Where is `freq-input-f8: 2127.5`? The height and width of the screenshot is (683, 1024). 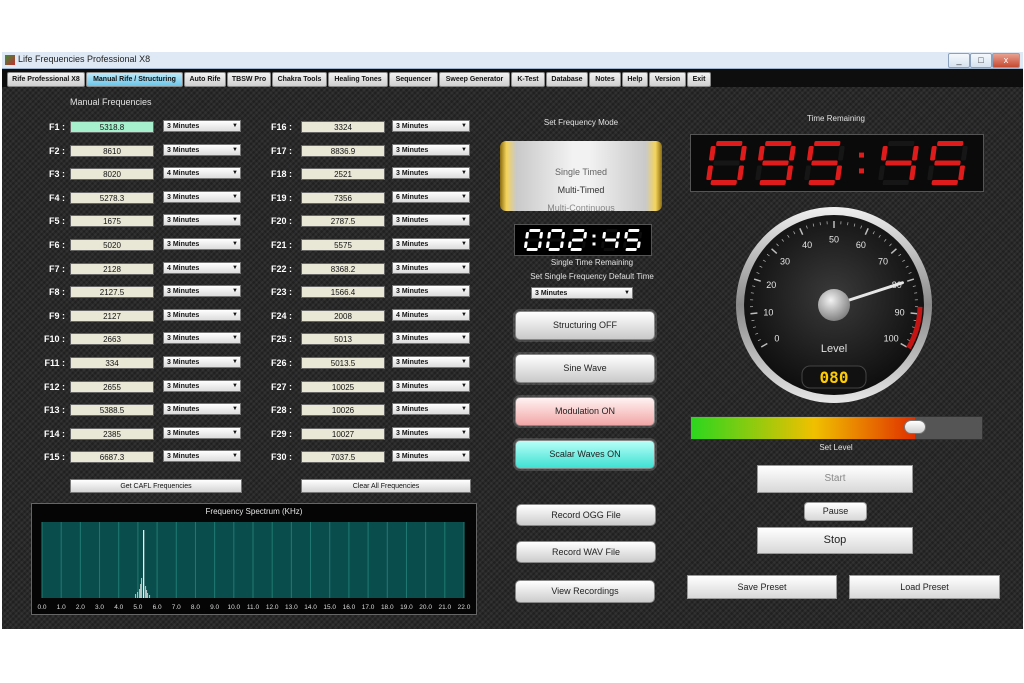 freq-input-f8: 2127.5 is located at coordinates (112, 292).